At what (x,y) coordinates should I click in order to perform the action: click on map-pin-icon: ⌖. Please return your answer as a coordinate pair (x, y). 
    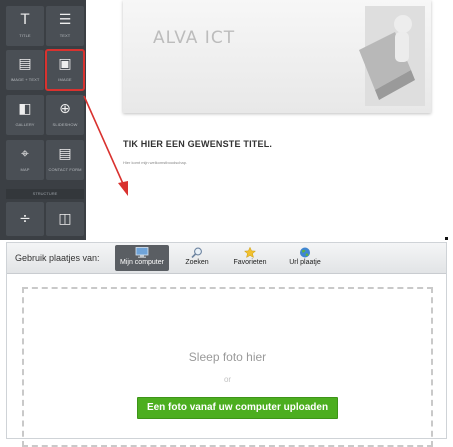
    Looking at the image, I should click on (25, 154).